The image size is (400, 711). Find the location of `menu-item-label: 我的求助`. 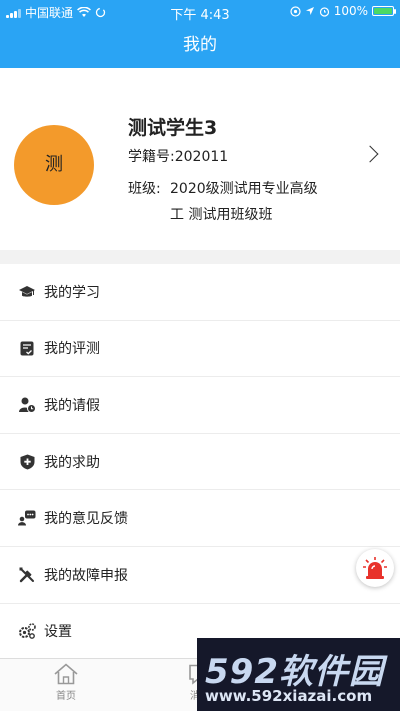

menu-item-label: 我的求助 is located at coordinates (72, 462).